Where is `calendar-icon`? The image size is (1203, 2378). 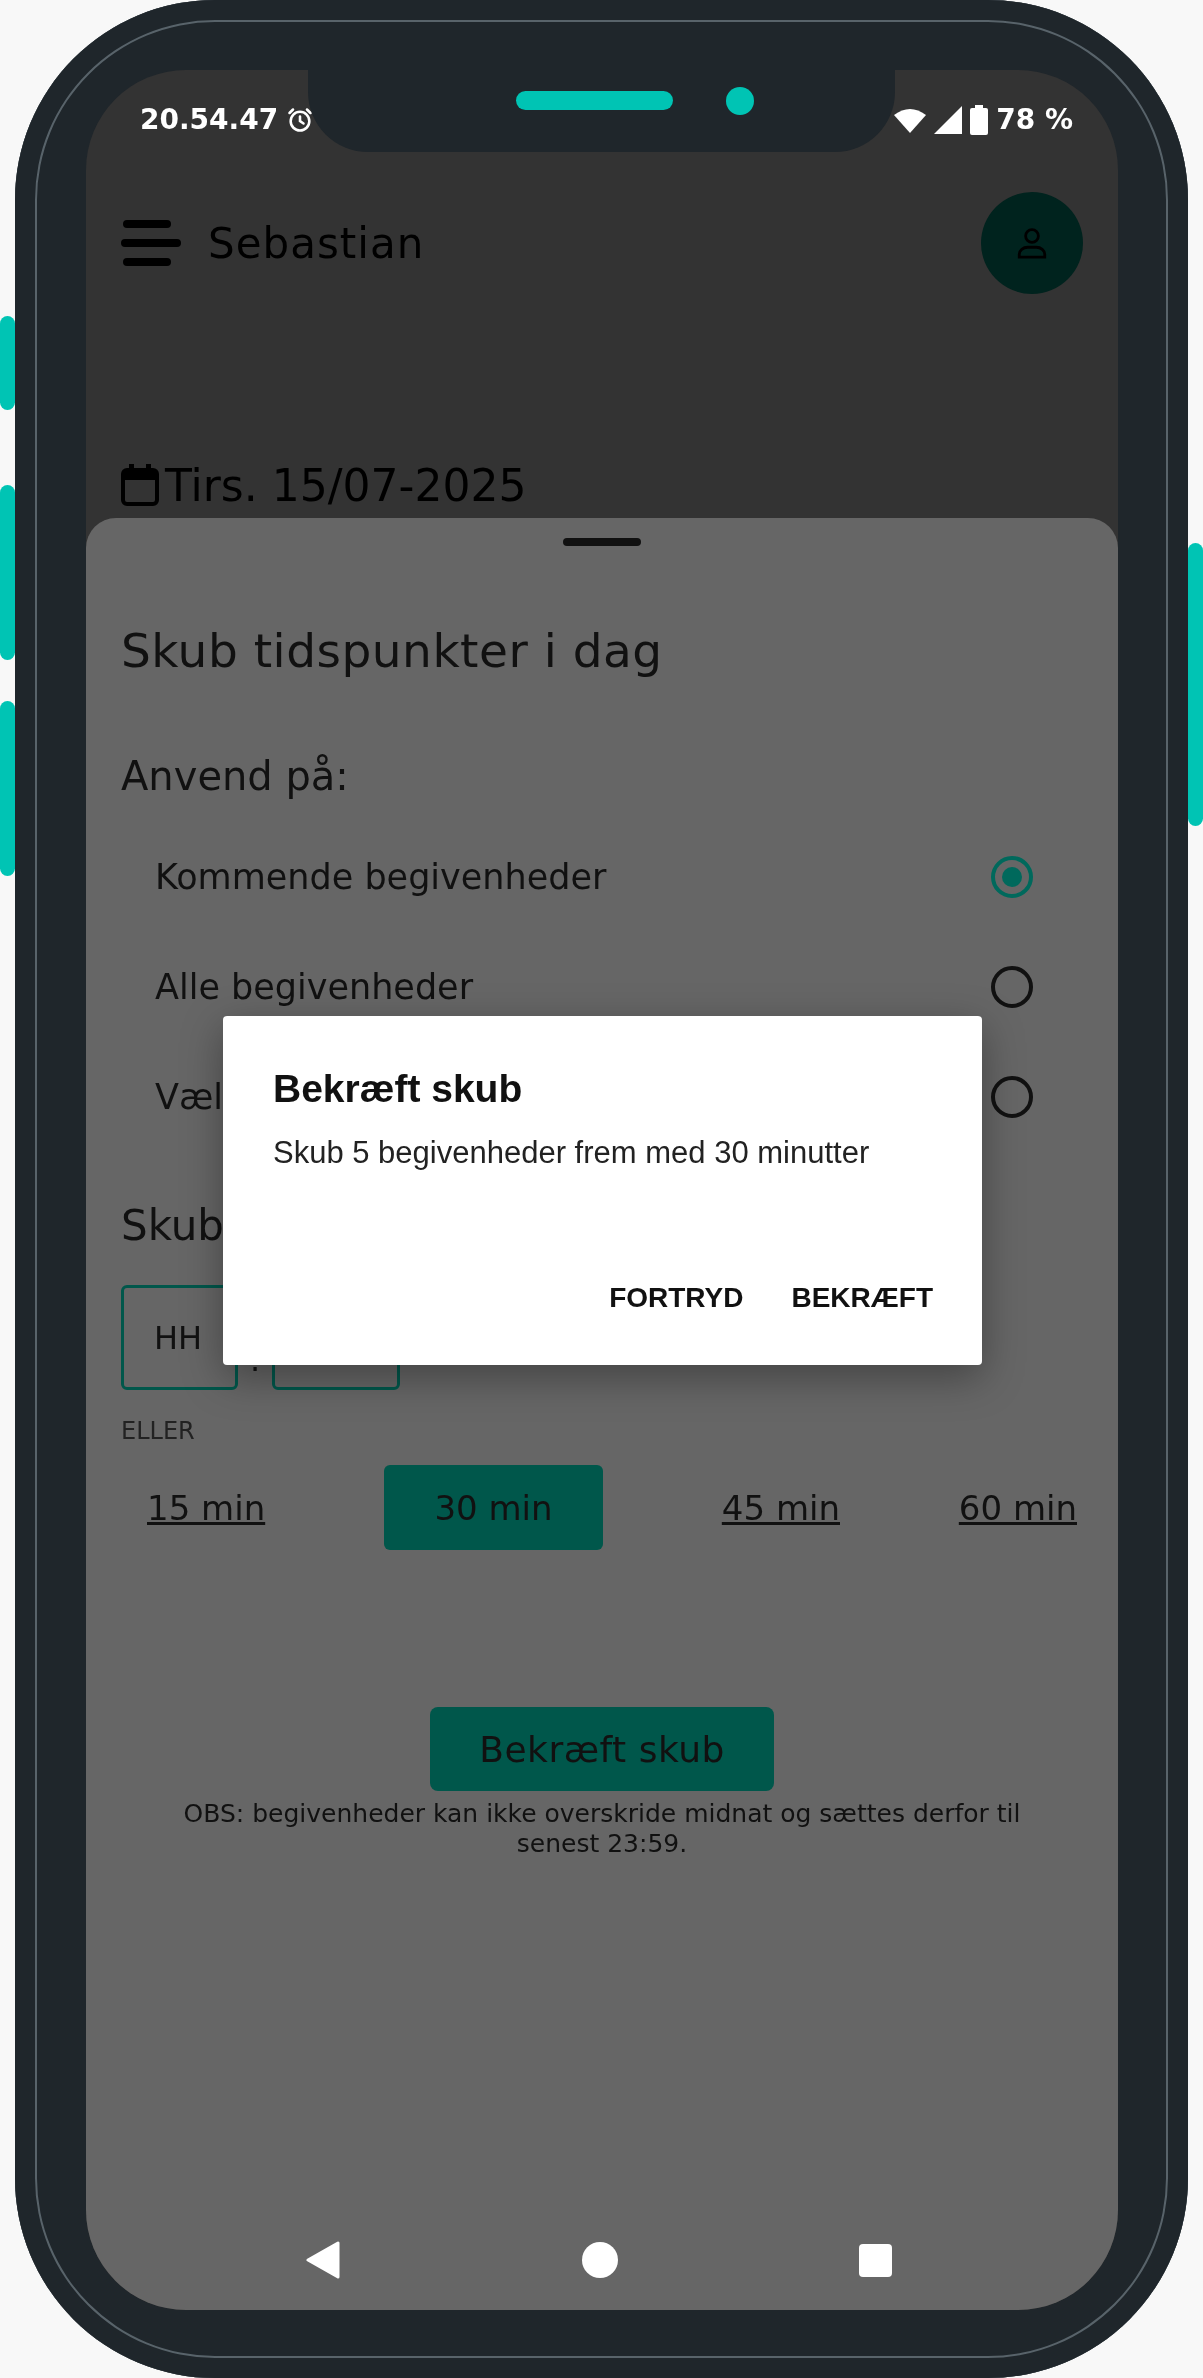 calendar-icon is located at coordinates (140, 485).